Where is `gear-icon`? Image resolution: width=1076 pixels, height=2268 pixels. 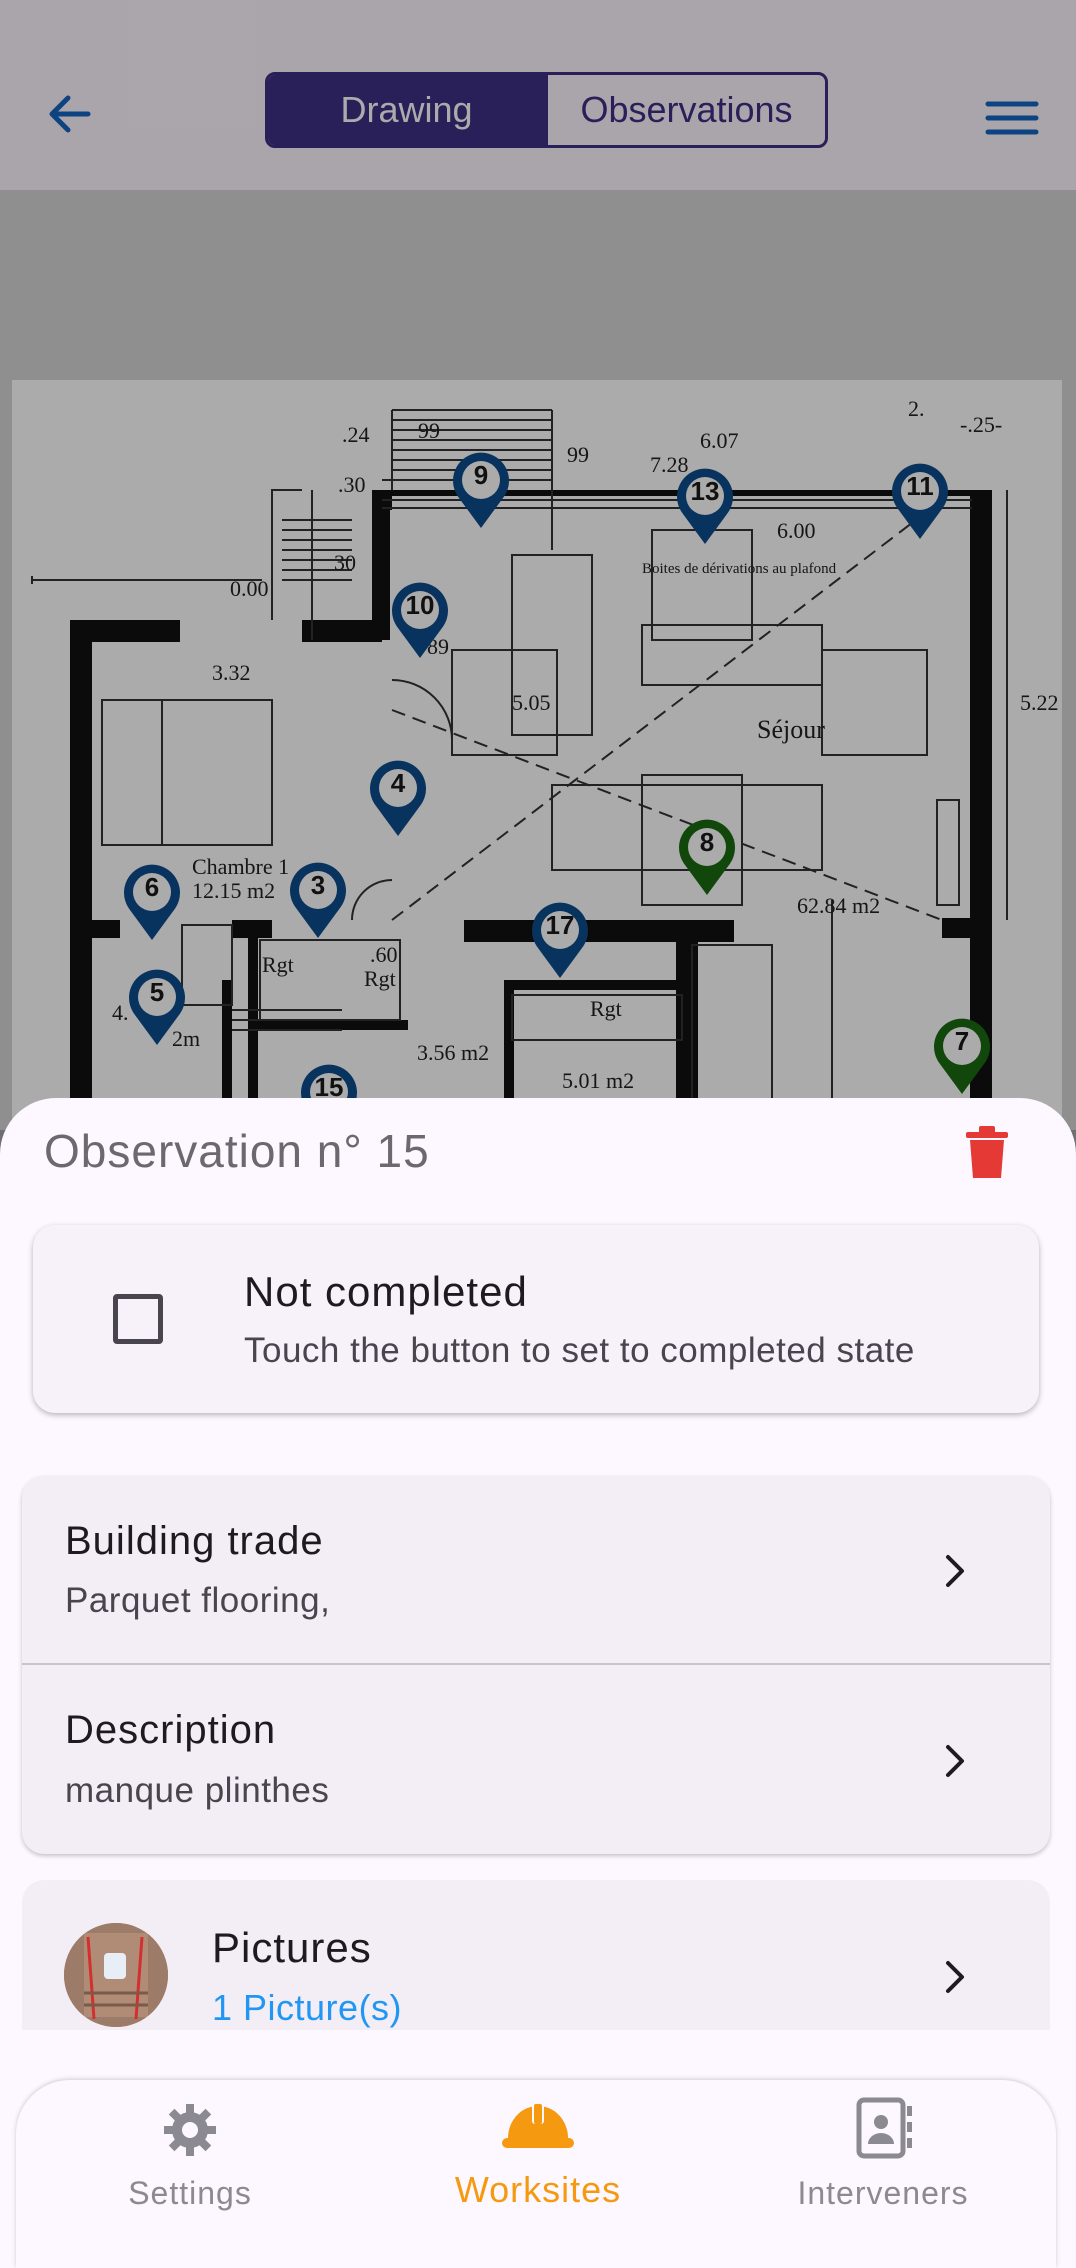 gear-icon is located at coordinates (190, 2130).